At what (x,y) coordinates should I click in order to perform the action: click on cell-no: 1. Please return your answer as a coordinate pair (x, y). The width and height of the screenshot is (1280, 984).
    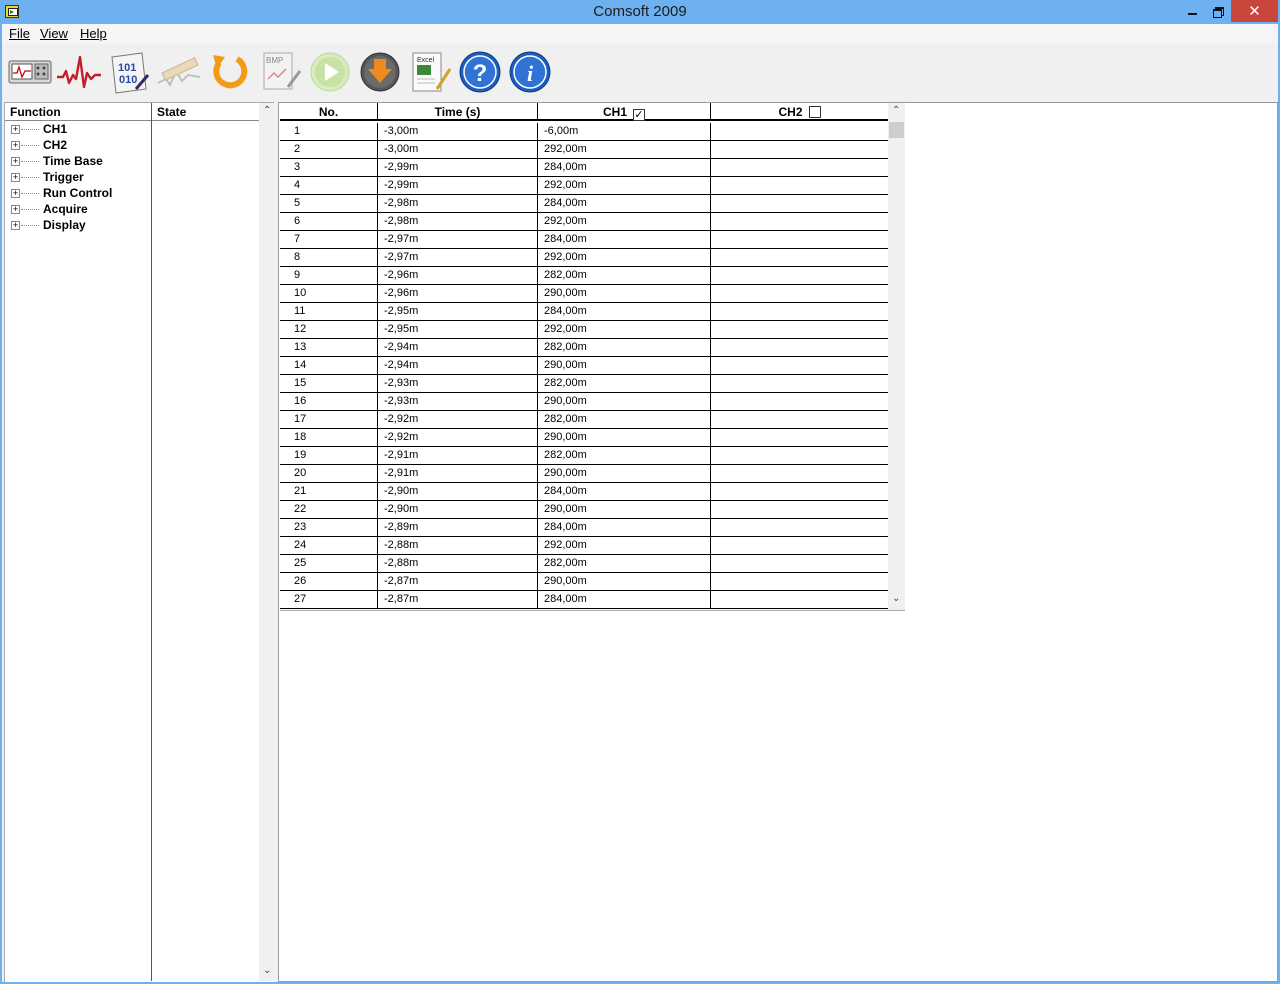
    Looking at the image, I should click on (297, 131).